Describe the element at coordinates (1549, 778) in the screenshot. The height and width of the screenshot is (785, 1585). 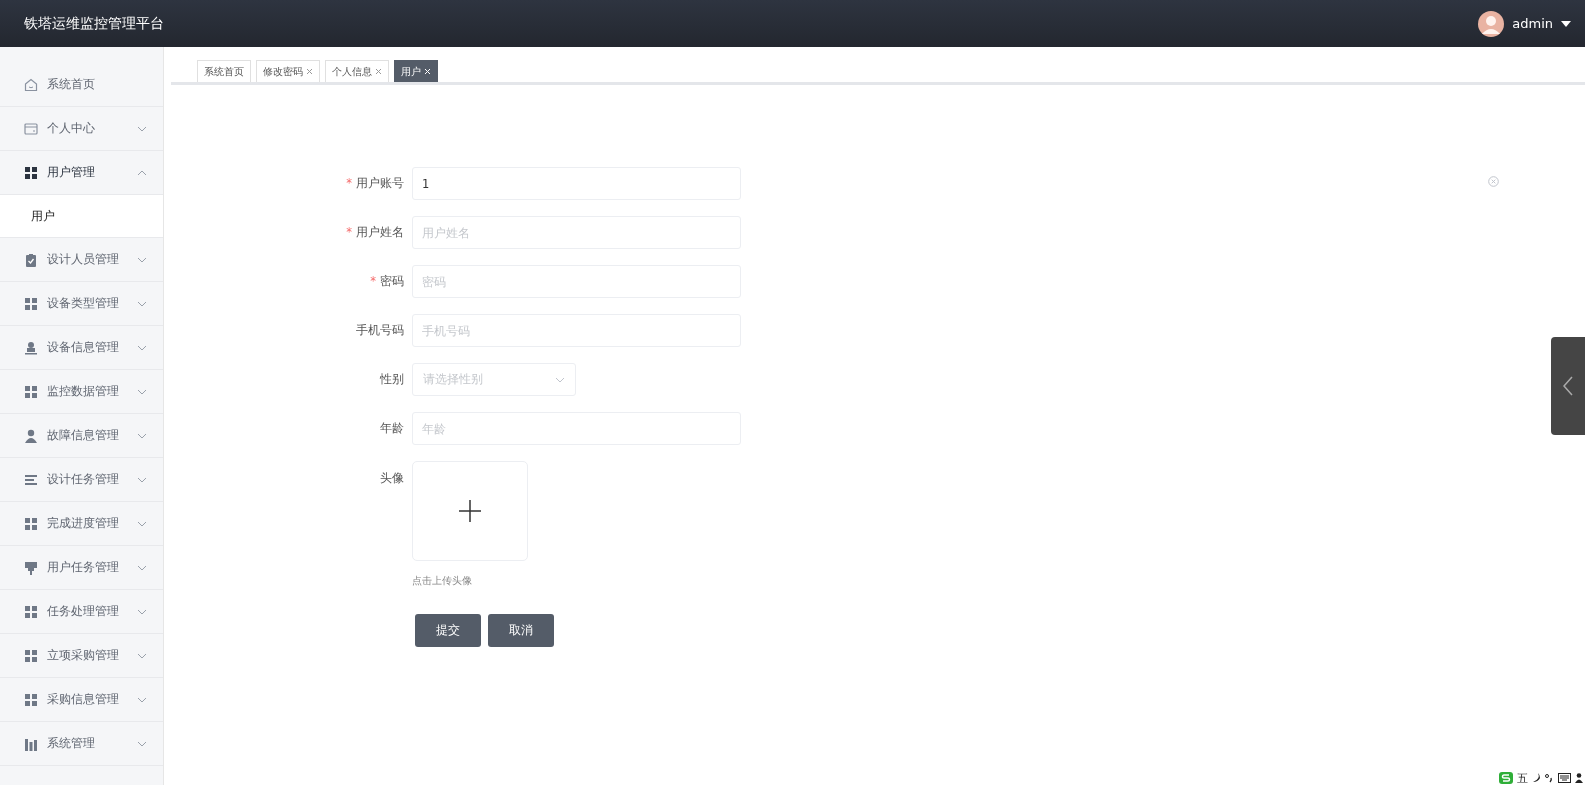
I see `punctuation-icon` at that location.